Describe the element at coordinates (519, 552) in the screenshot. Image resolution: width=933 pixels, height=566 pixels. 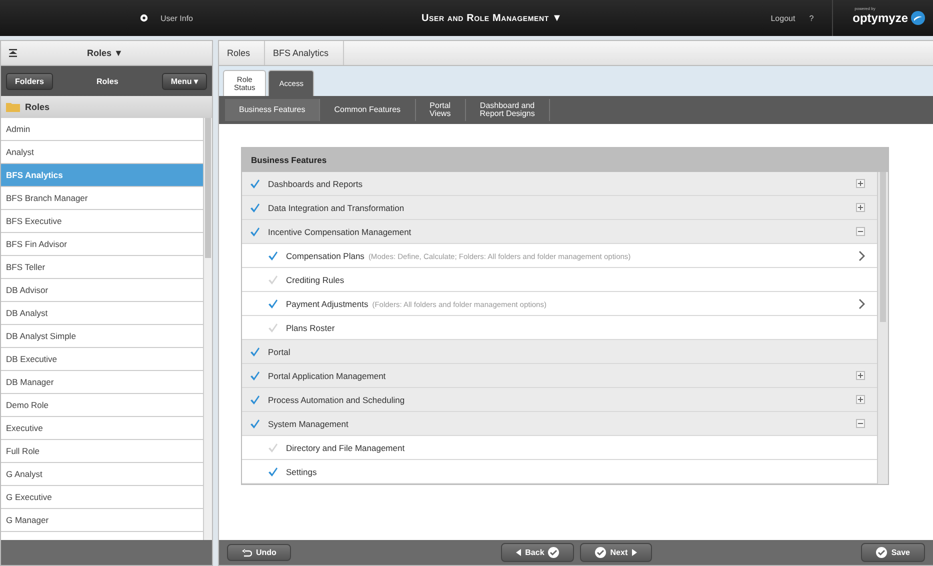
I see `triangle-left-icon` at that location.